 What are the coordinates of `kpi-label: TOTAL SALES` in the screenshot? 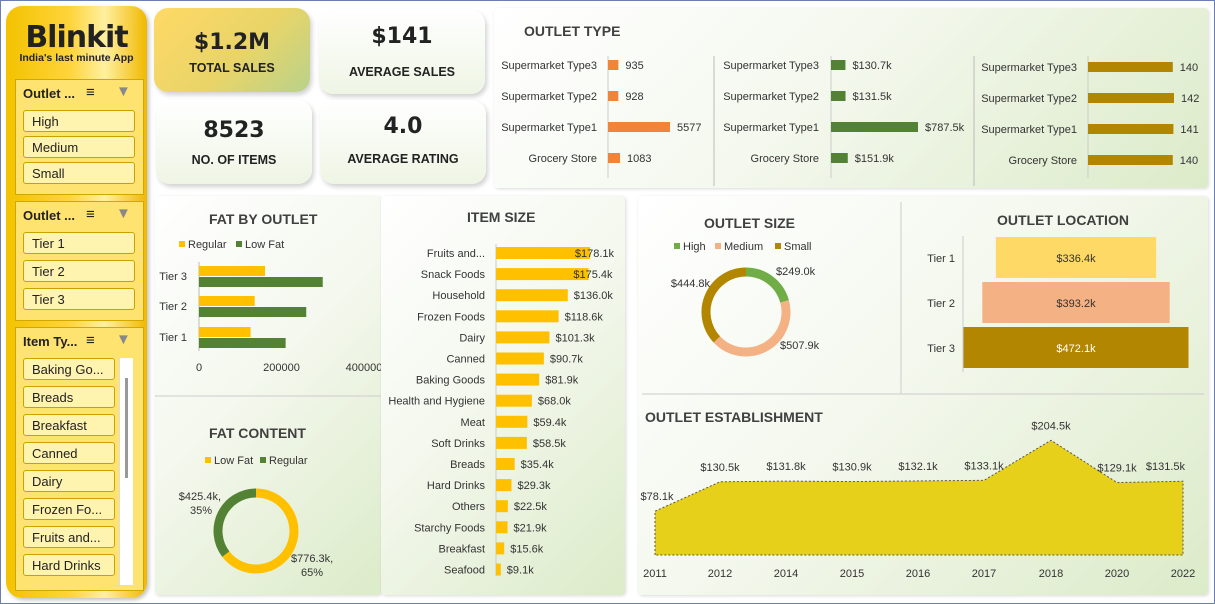 It's located at (232, 68).